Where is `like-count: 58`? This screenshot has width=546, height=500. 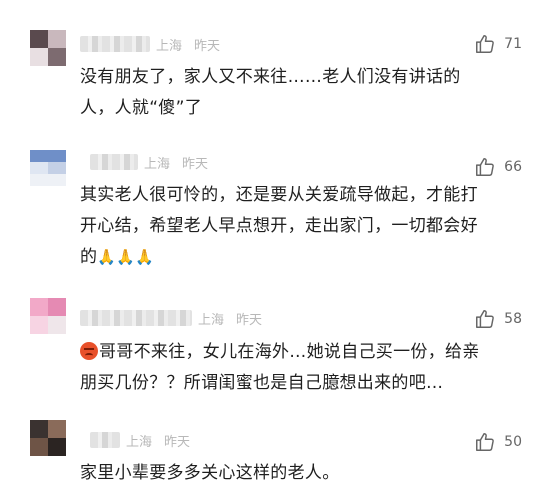 like-count: 58 is located at coordinates (513, 319).